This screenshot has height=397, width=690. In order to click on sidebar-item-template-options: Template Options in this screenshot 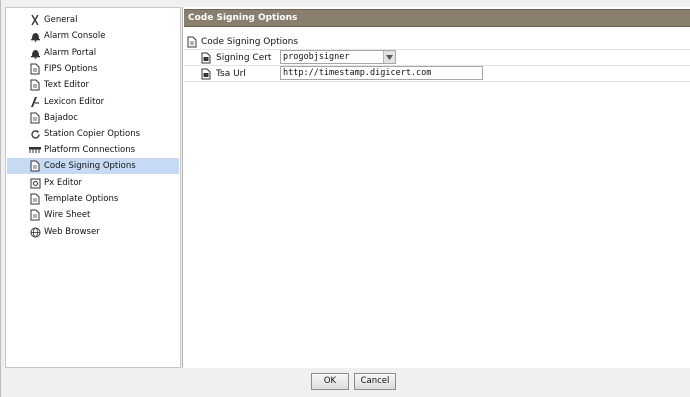, I will do `click(93, 199)`.